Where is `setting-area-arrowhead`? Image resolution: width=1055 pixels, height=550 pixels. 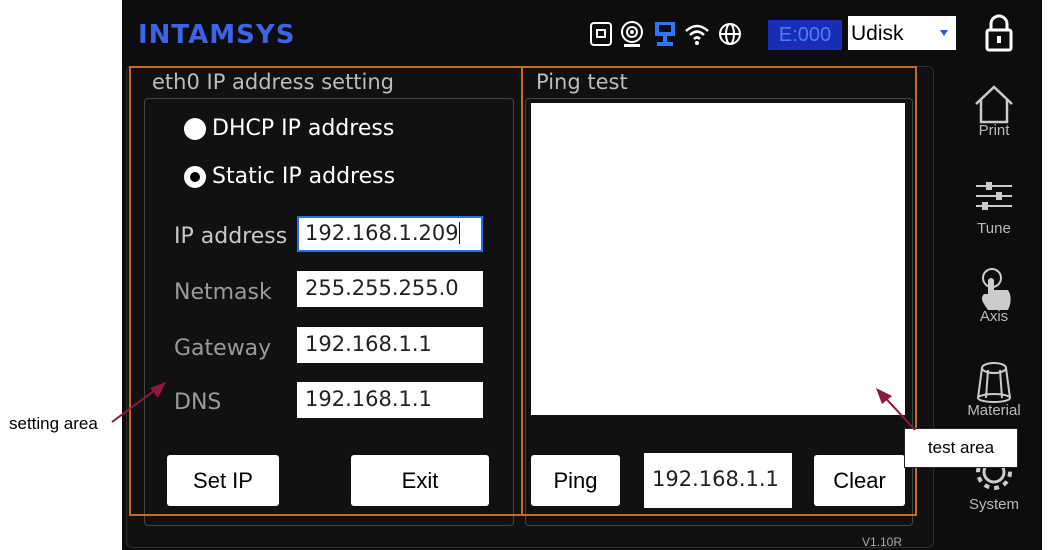 setting-area-arrowhead is located at coordinates (158, 390).